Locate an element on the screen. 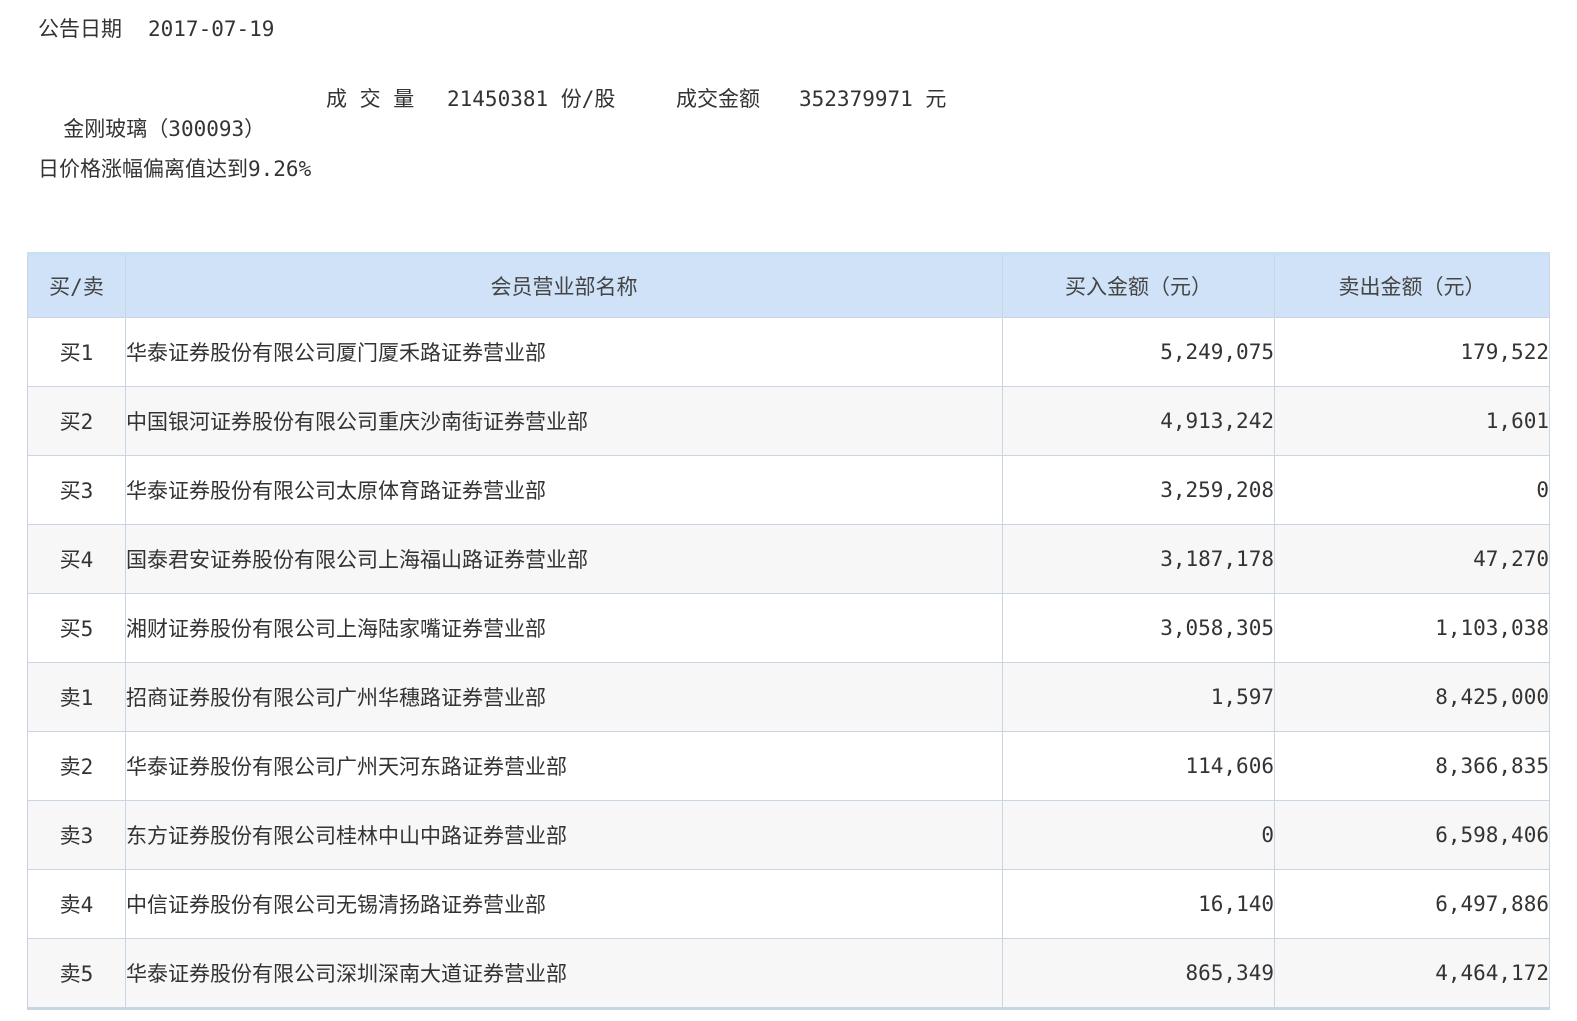 The image size is (1577, 1021). row-side: 买2 is located at coordinates (76, 421).